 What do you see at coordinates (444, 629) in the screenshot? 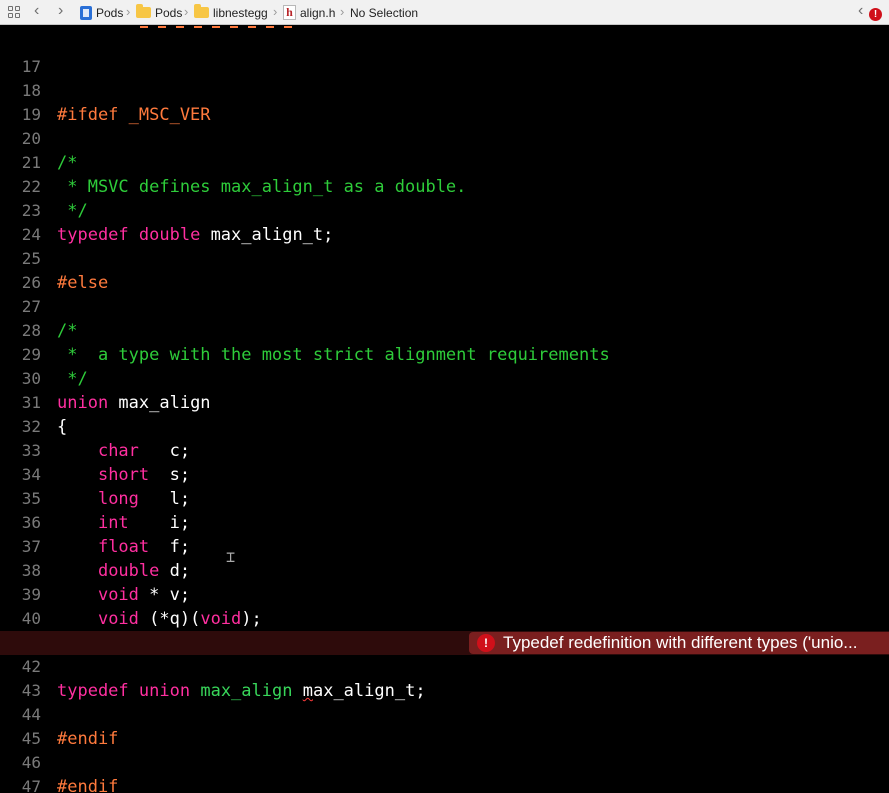
I see `code-line: 41` at bounding box center [444, 629].